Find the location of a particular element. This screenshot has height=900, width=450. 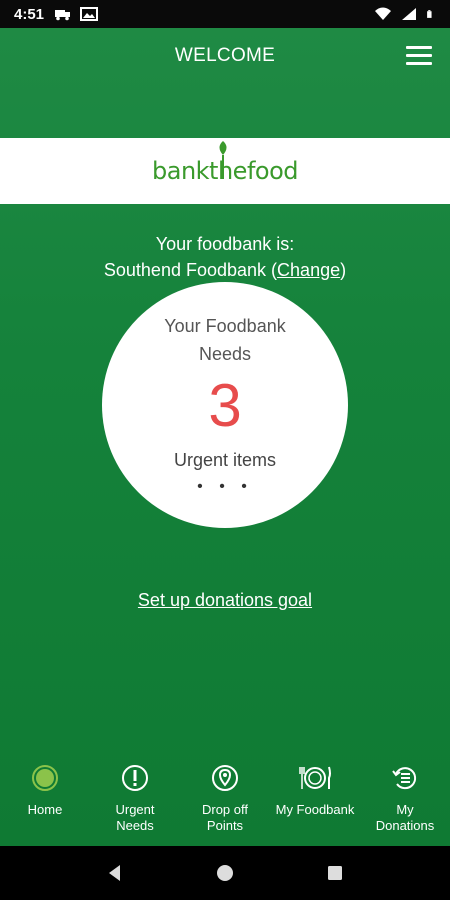

nav-item-urgent-needs: Urgent Needs is located at coordinates (135, 802).